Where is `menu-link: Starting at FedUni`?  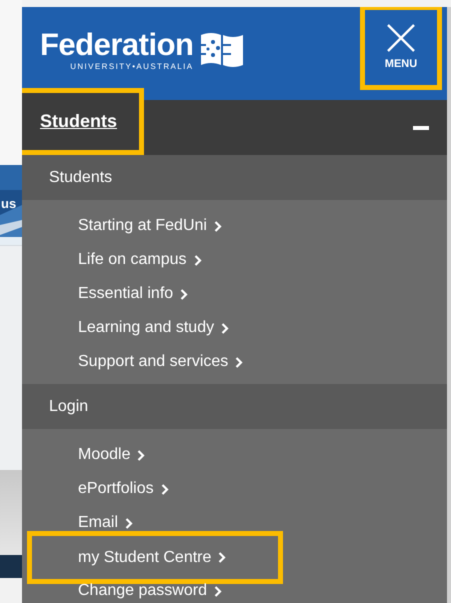 menu-link: Starting at FedUni is located at coordinates (155, 226).